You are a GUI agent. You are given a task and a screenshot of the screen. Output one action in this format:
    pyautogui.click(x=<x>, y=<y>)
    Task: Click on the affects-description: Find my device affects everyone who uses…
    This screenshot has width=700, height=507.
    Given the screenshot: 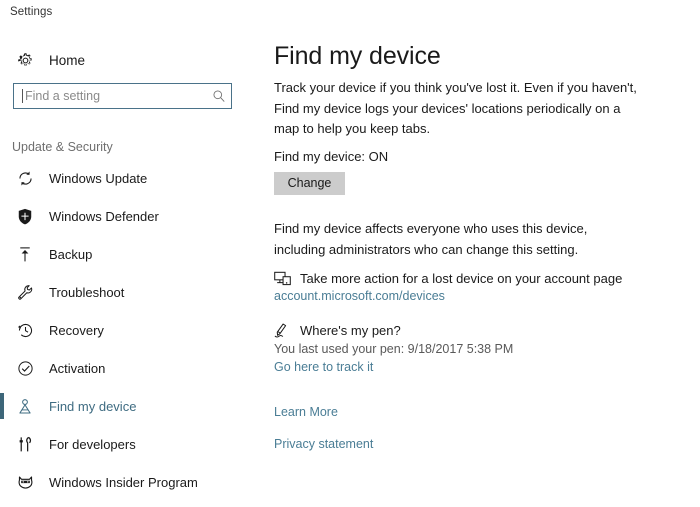 What is the action you would take?
    pyautogui.click(x=431, y=239)
    